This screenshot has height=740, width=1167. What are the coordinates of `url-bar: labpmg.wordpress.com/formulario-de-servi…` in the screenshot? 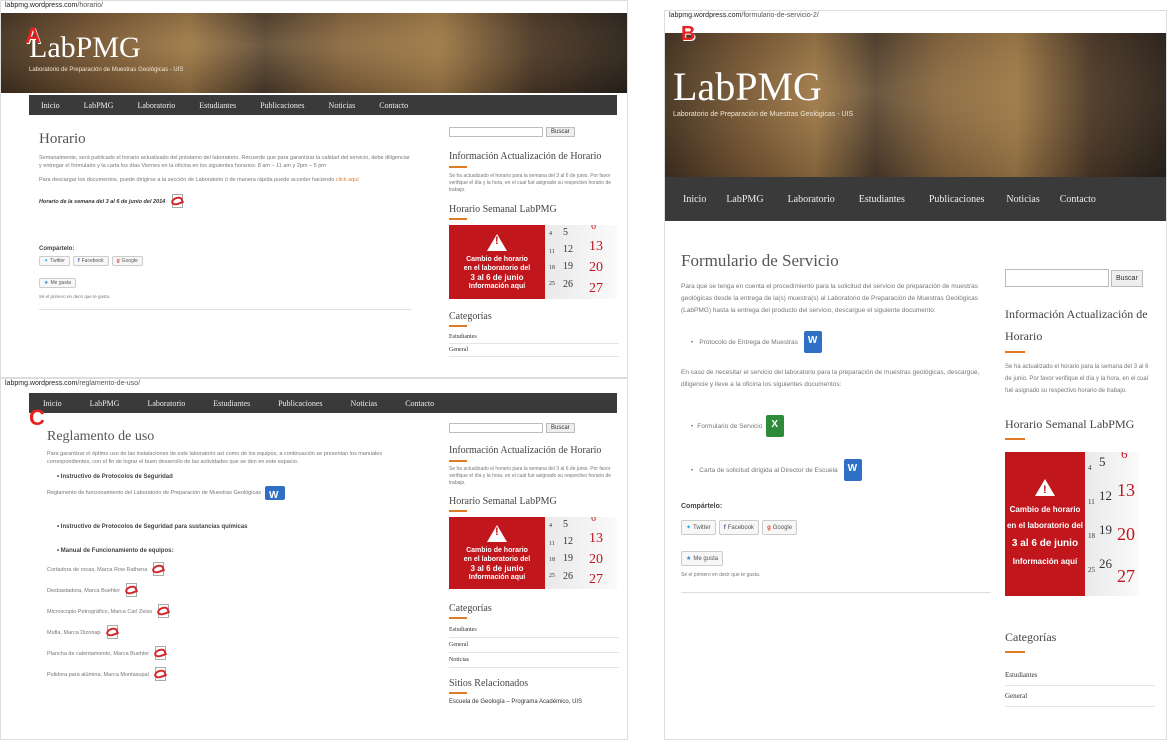 It's located at (915, 17).